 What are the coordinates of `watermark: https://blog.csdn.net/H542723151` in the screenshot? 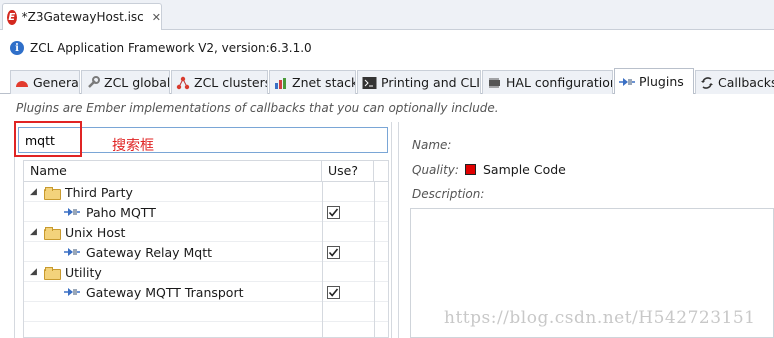 It's located at (600, 318).